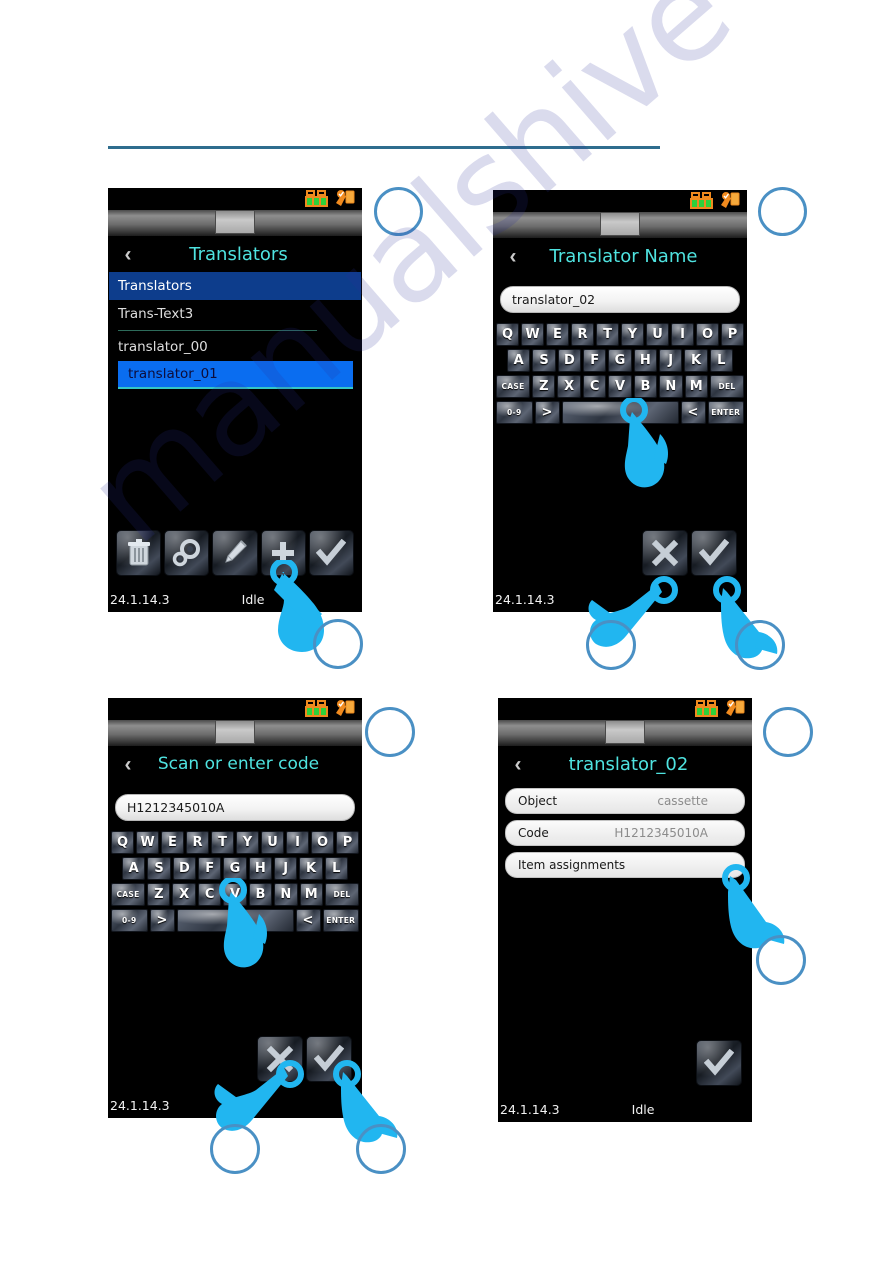 The height and width of the screenshot is (1263, 893). I want to click on key-b: B, so click(645, 386).